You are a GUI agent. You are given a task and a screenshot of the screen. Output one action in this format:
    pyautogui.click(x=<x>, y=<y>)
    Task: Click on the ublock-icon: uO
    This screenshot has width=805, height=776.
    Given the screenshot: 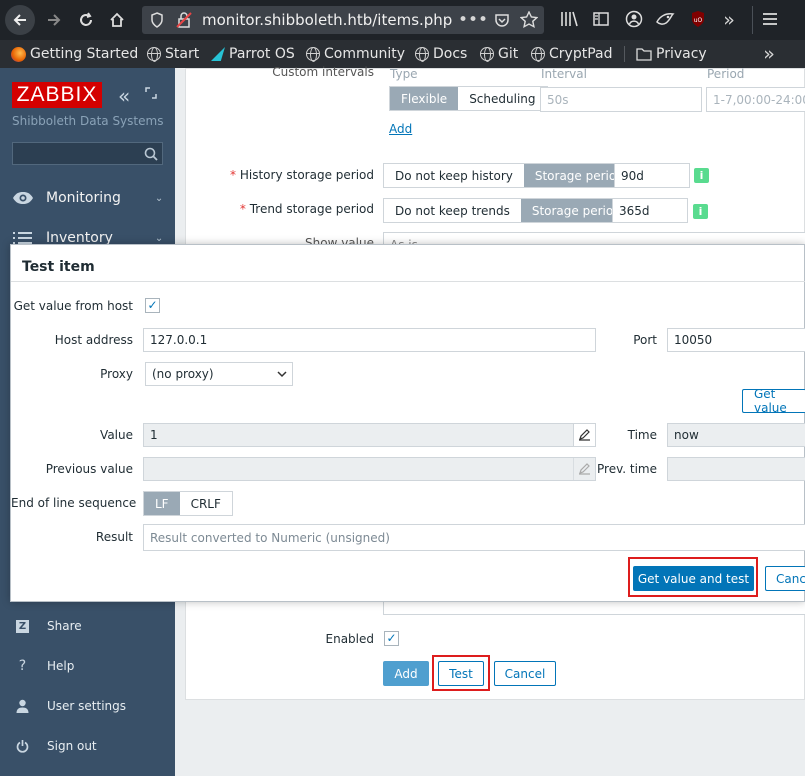 What is the action you would take?
    pyautogui.click(x=698, y=20)
    